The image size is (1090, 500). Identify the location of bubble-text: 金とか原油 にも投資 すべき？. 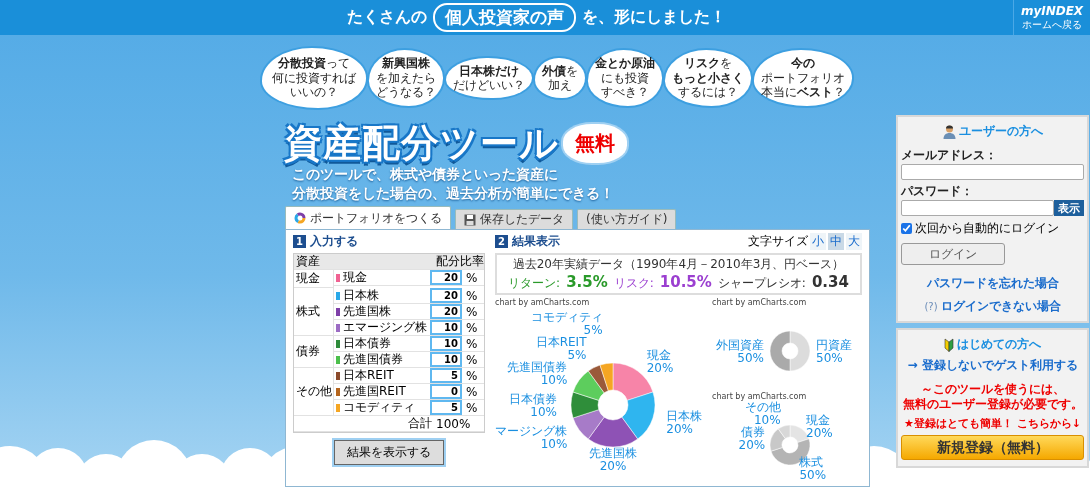
(625, 78).